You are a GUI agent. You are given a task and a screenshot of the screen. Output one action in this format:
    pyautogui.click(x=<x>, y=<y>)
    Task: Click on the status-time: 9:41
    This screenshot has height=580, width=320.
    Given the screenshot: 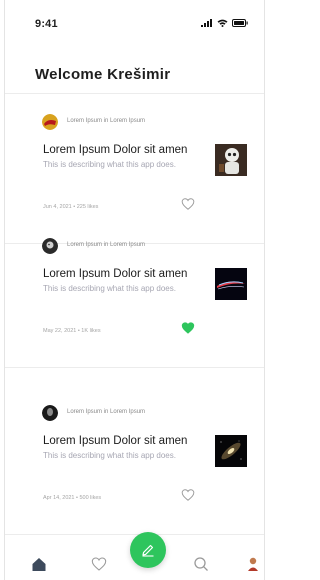 What is the action you would take?
    pyautogui.click(x=46, y=24)
    